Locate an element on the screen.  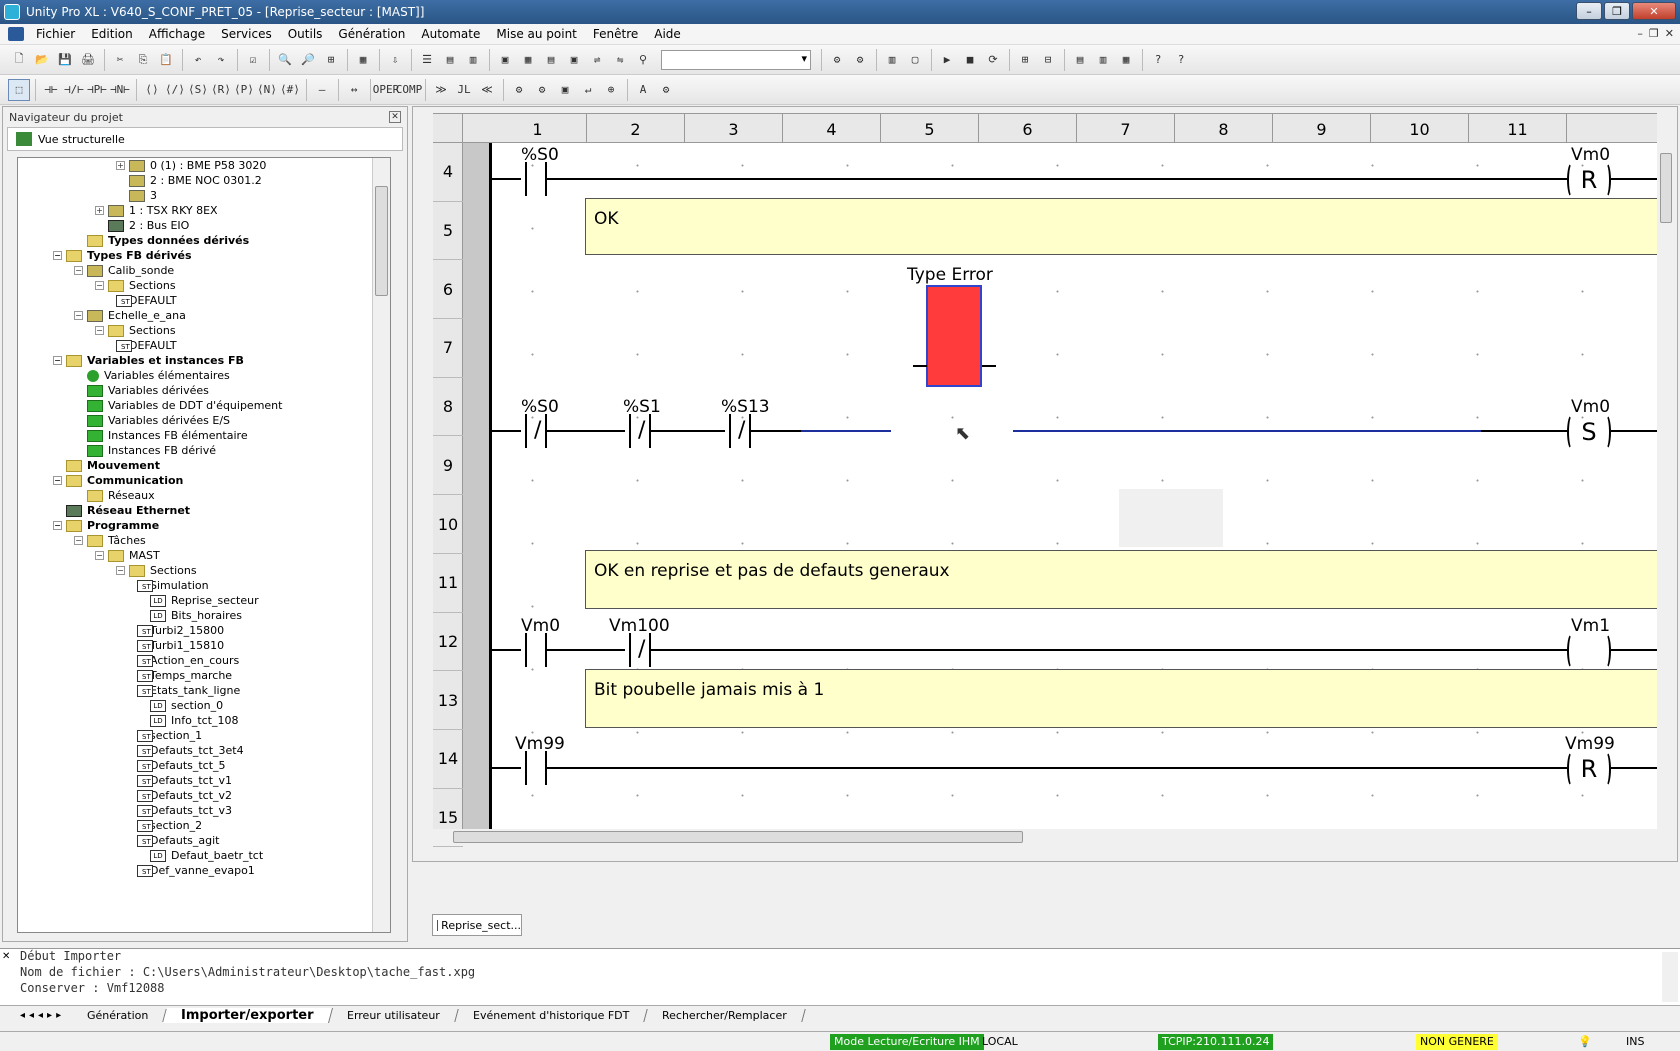
tree-item: ST Simulation is located at coordinates (195, 585).